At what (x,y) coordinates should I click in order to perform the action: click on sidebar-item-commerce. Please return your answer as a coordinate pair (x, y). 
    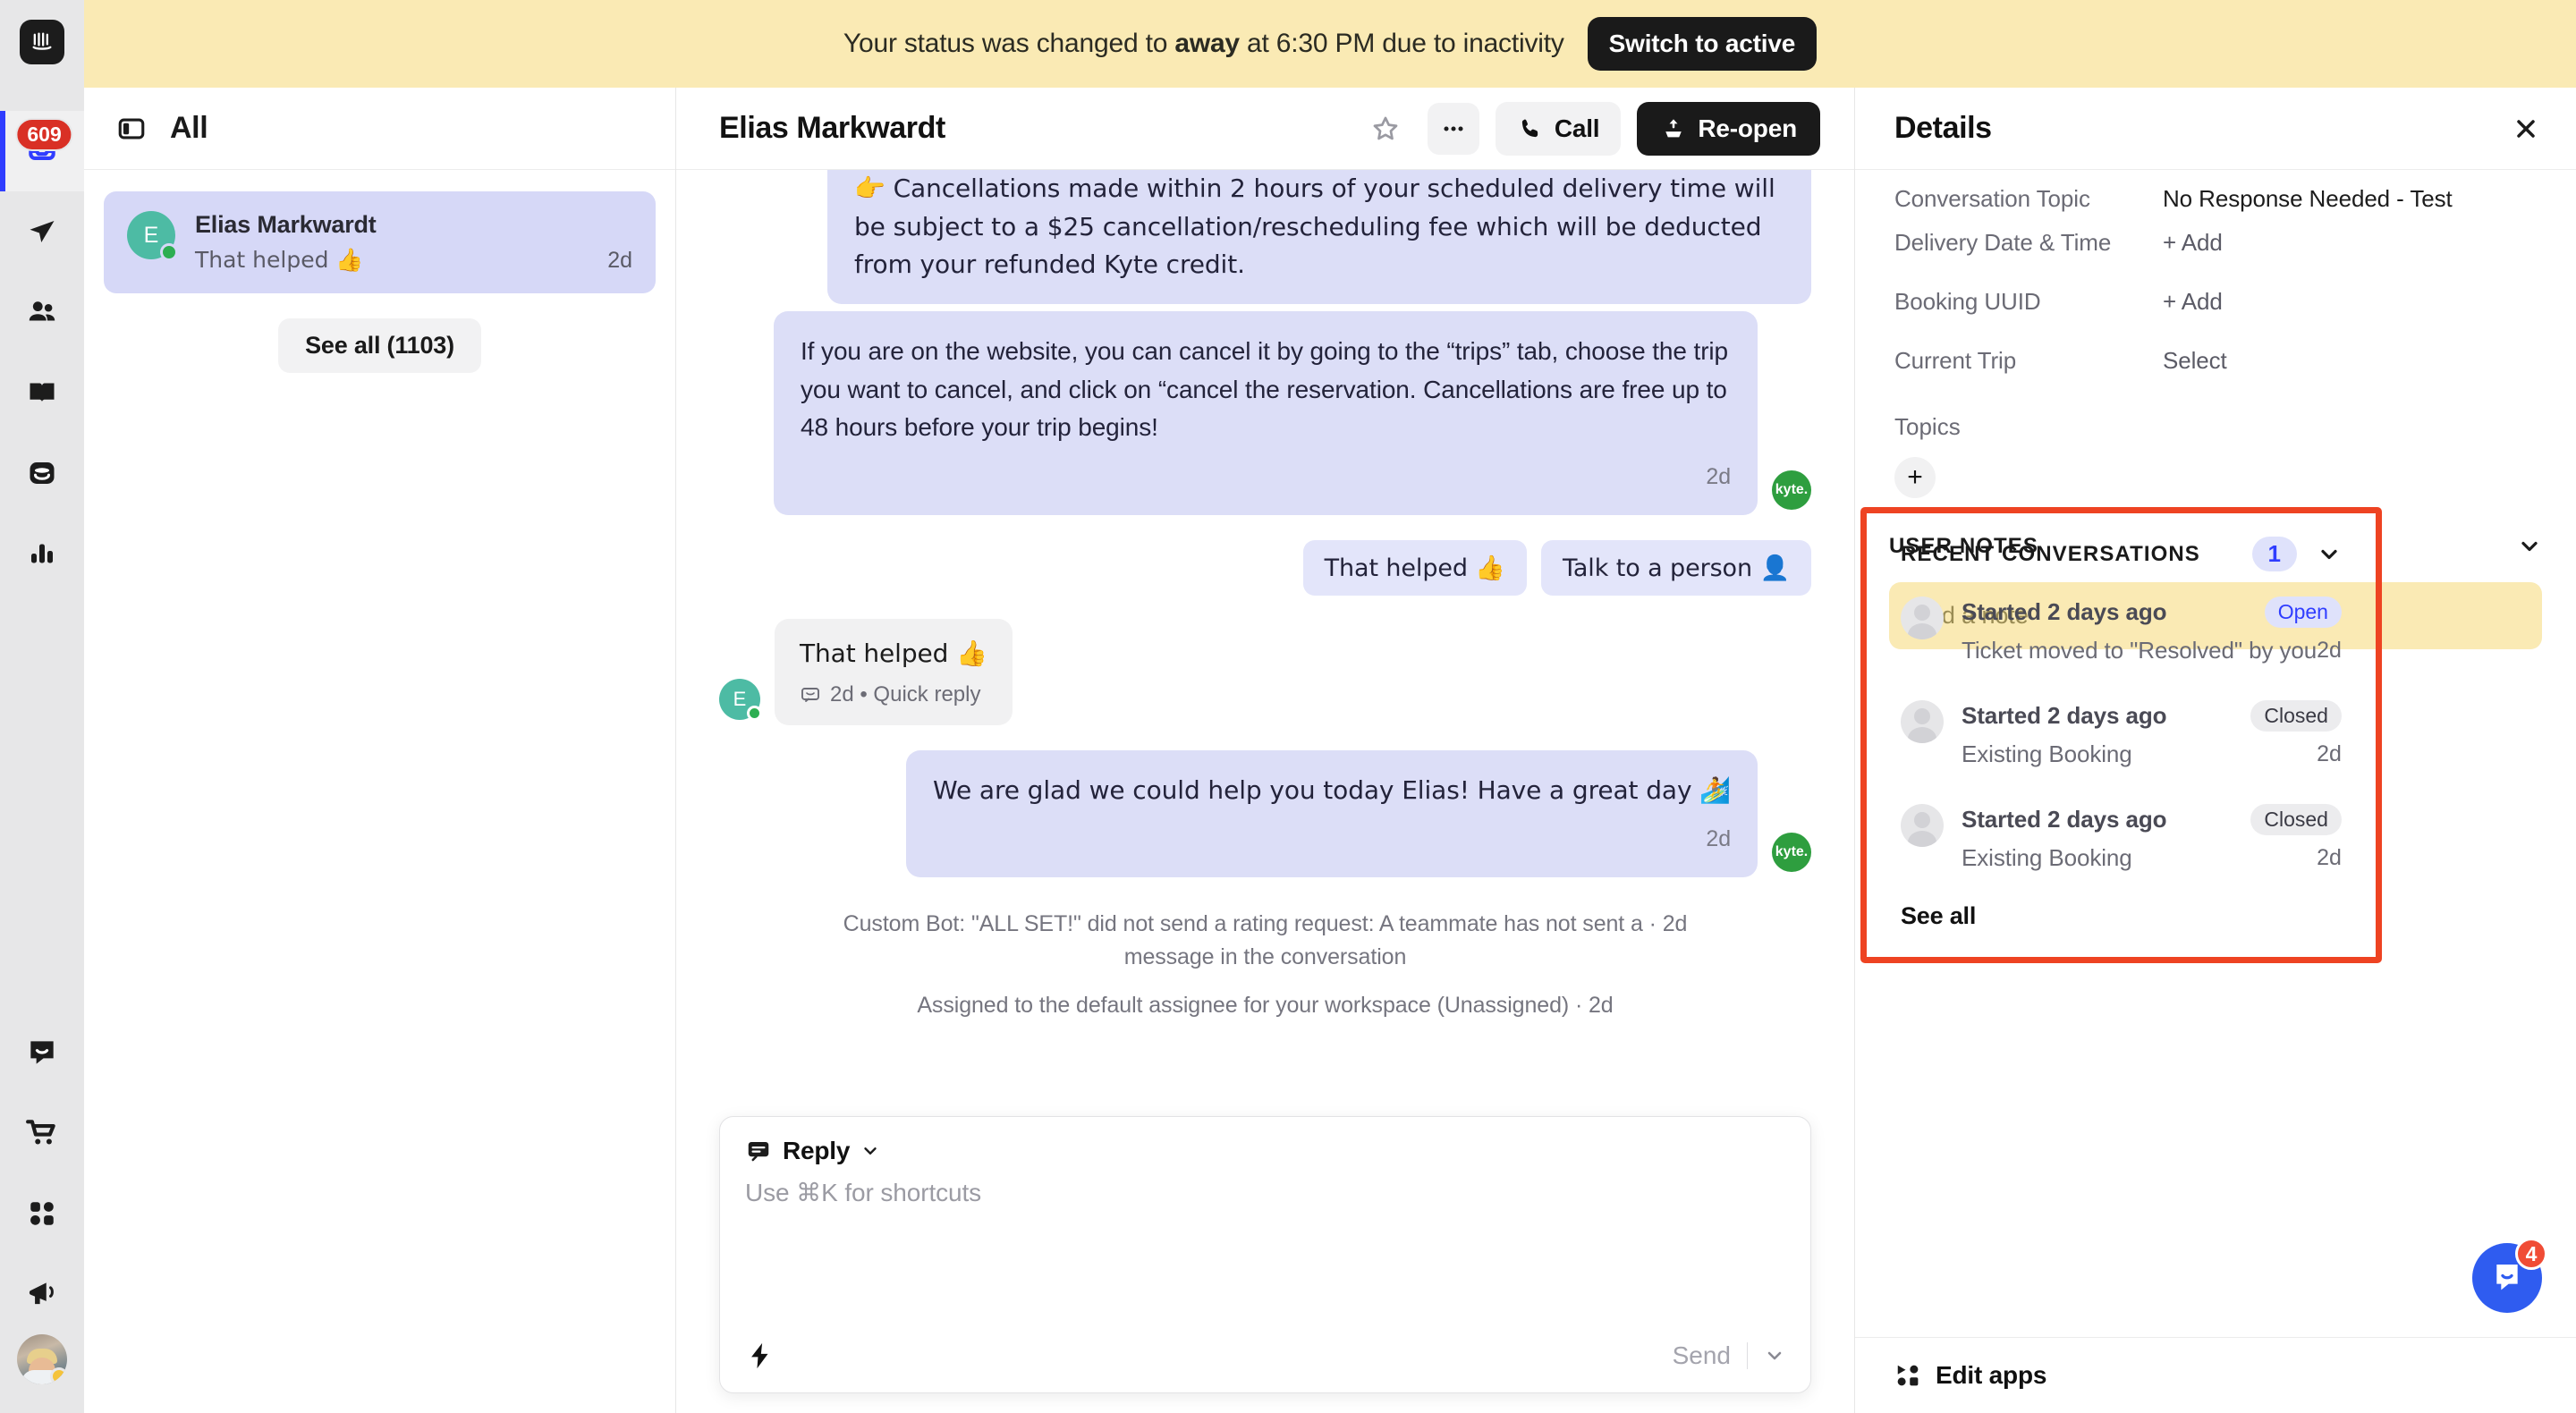
    Looking at the image, I should click on (42, 1133).